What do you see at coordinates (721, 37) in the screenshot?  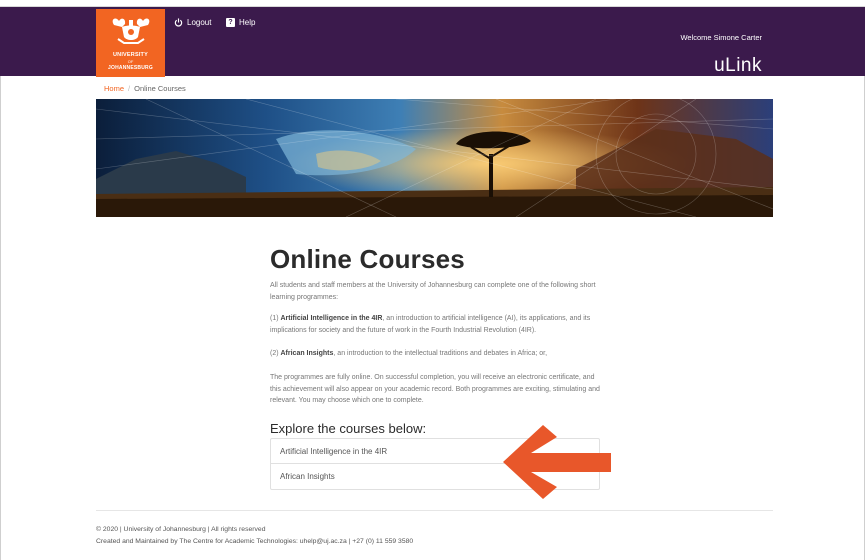 I see `welcome-text: Welcome Simone Carter` at bounding box center [721, 37].